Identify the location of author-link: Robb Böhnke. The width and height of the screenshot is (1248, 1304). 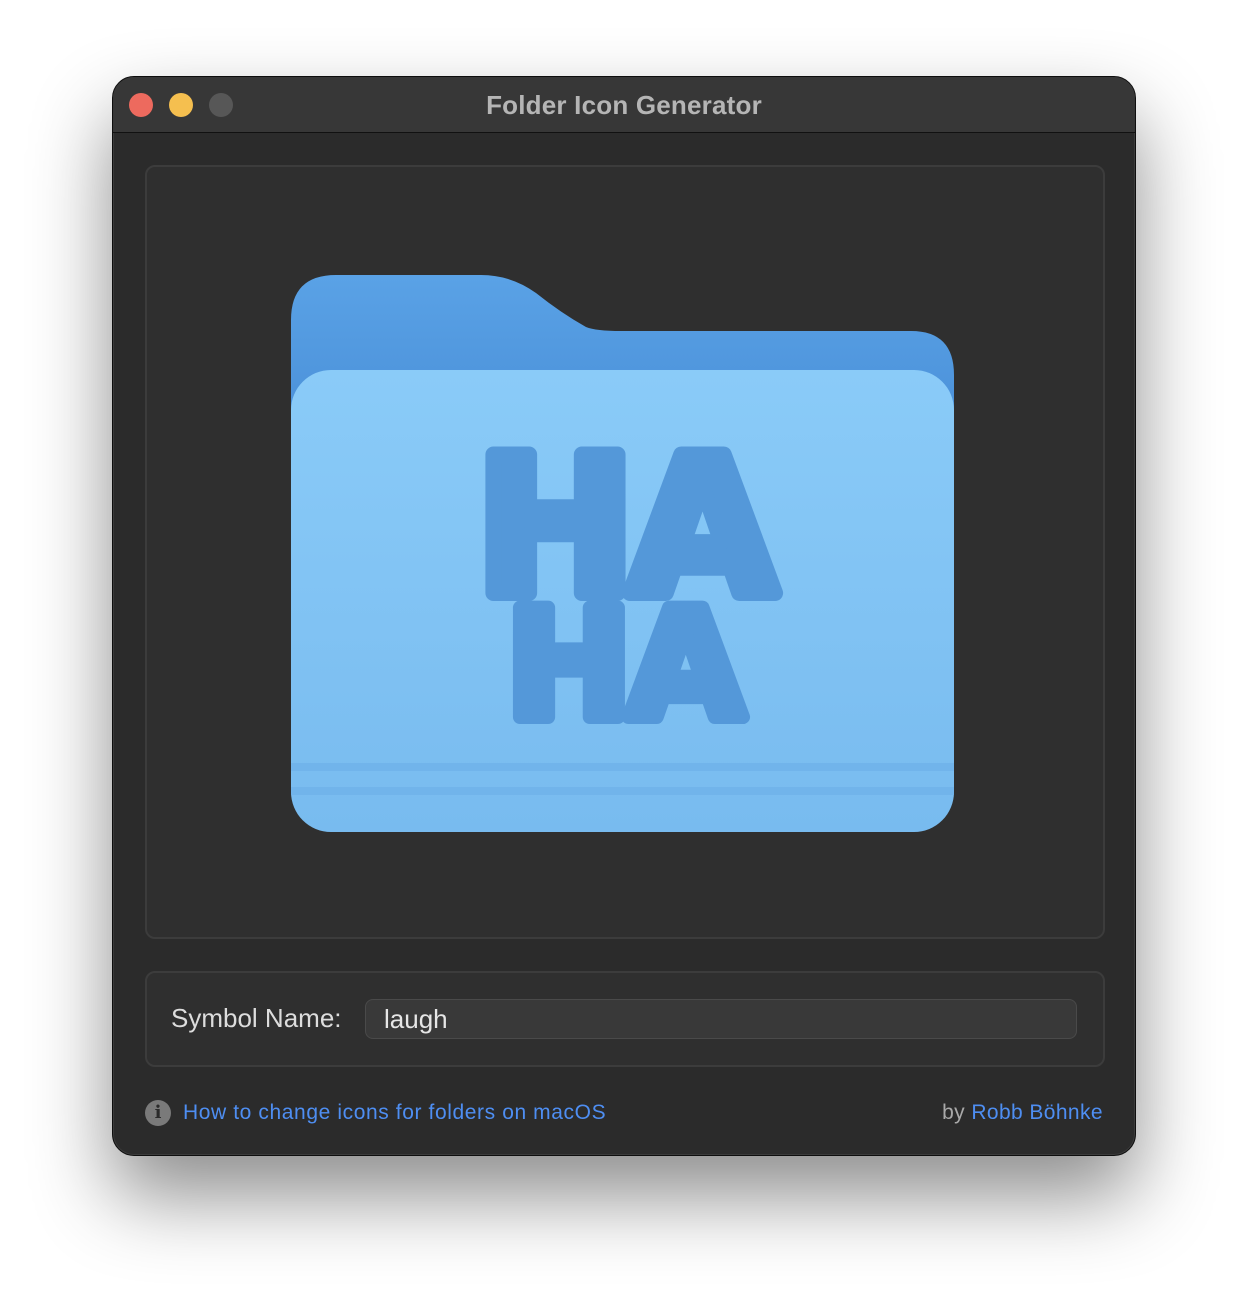
(1037, 1112).